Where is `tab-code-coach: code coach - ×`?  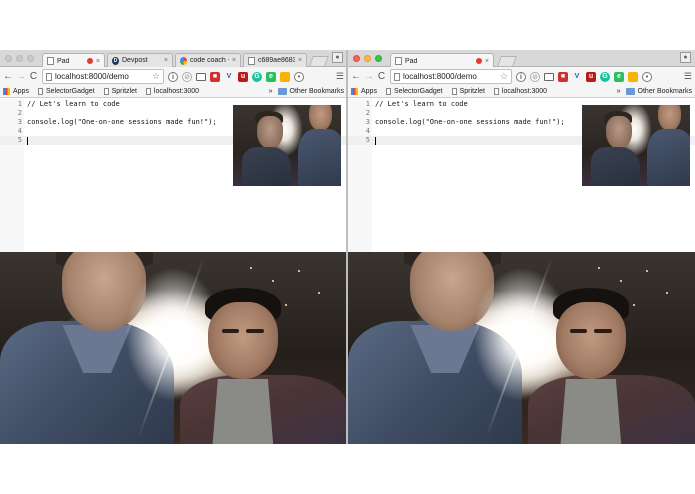
tab-code-coach: code coach - × is located at coordinates (208, 60).